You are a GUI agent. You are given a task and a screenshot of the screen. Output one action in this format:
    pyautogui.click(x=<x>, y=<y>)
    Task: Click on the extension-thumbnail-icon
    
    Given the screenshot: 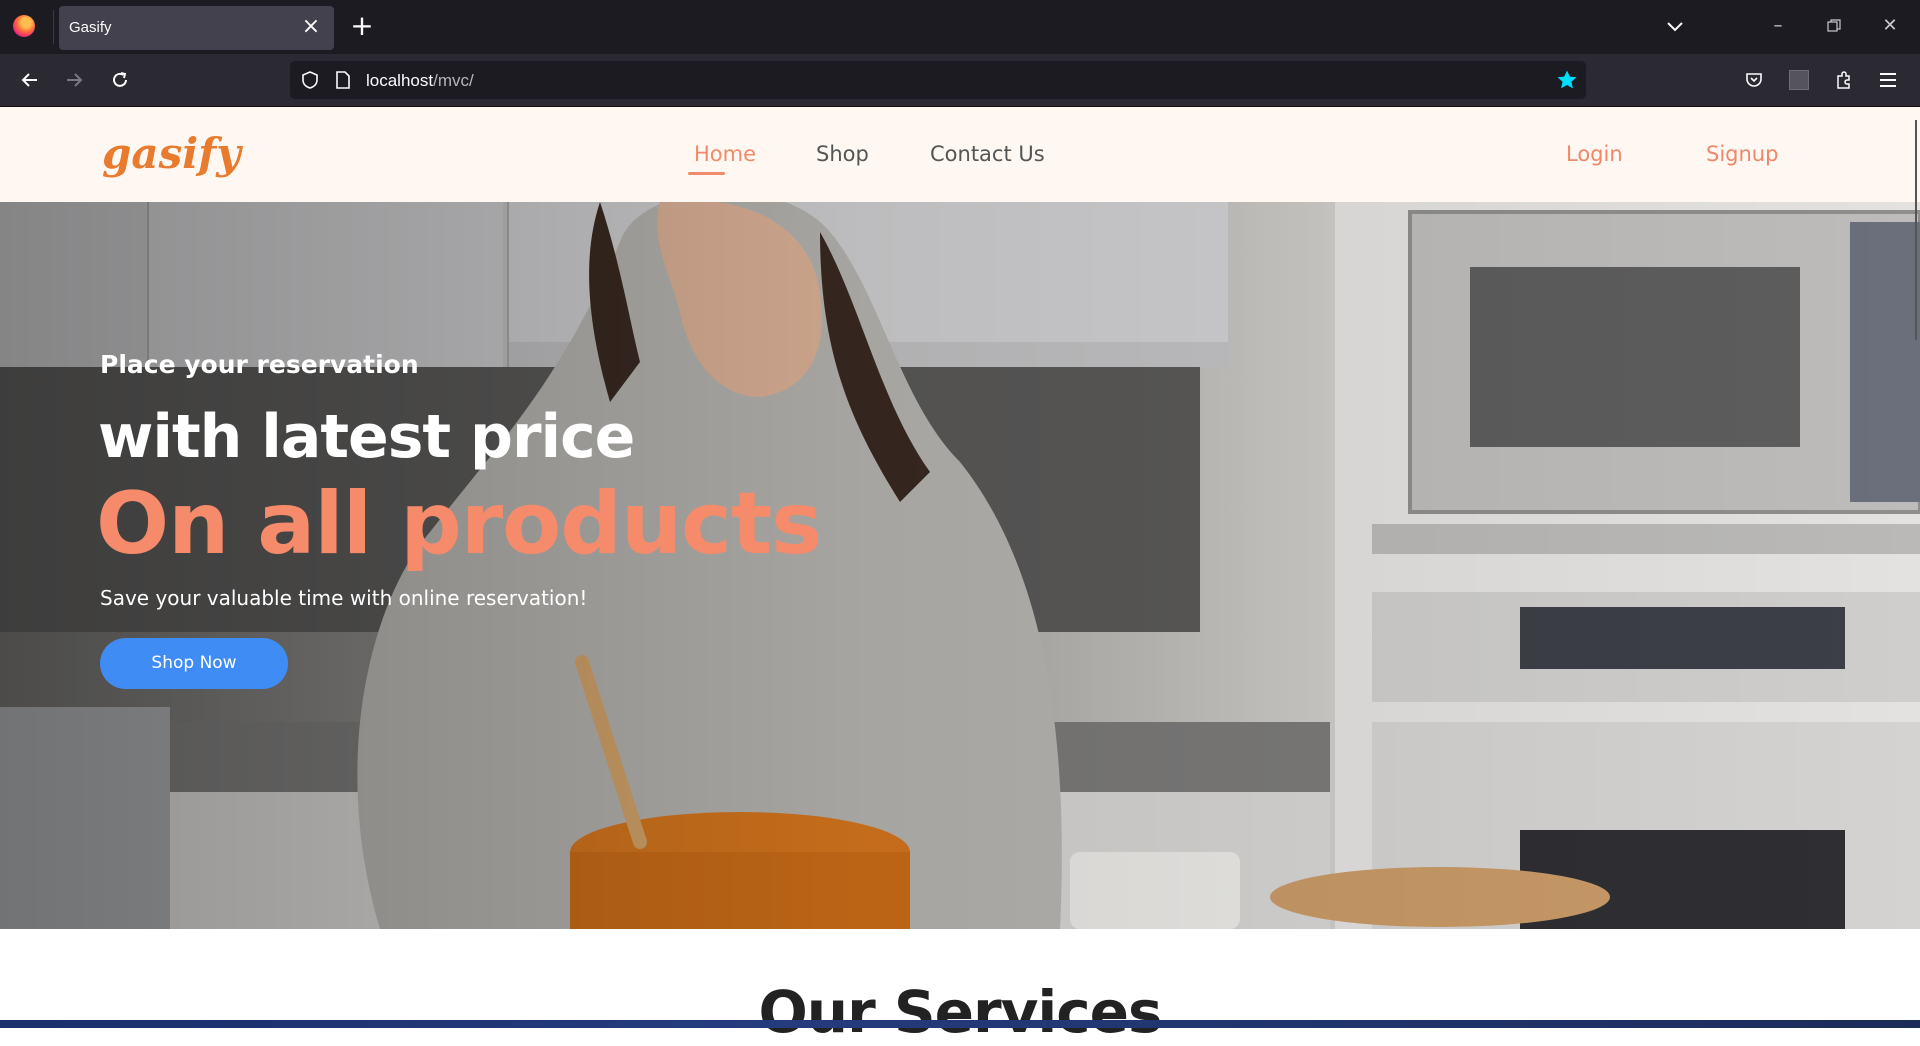 What is the action you would take?
    pyautogui.click(x=1799, y=80)
    